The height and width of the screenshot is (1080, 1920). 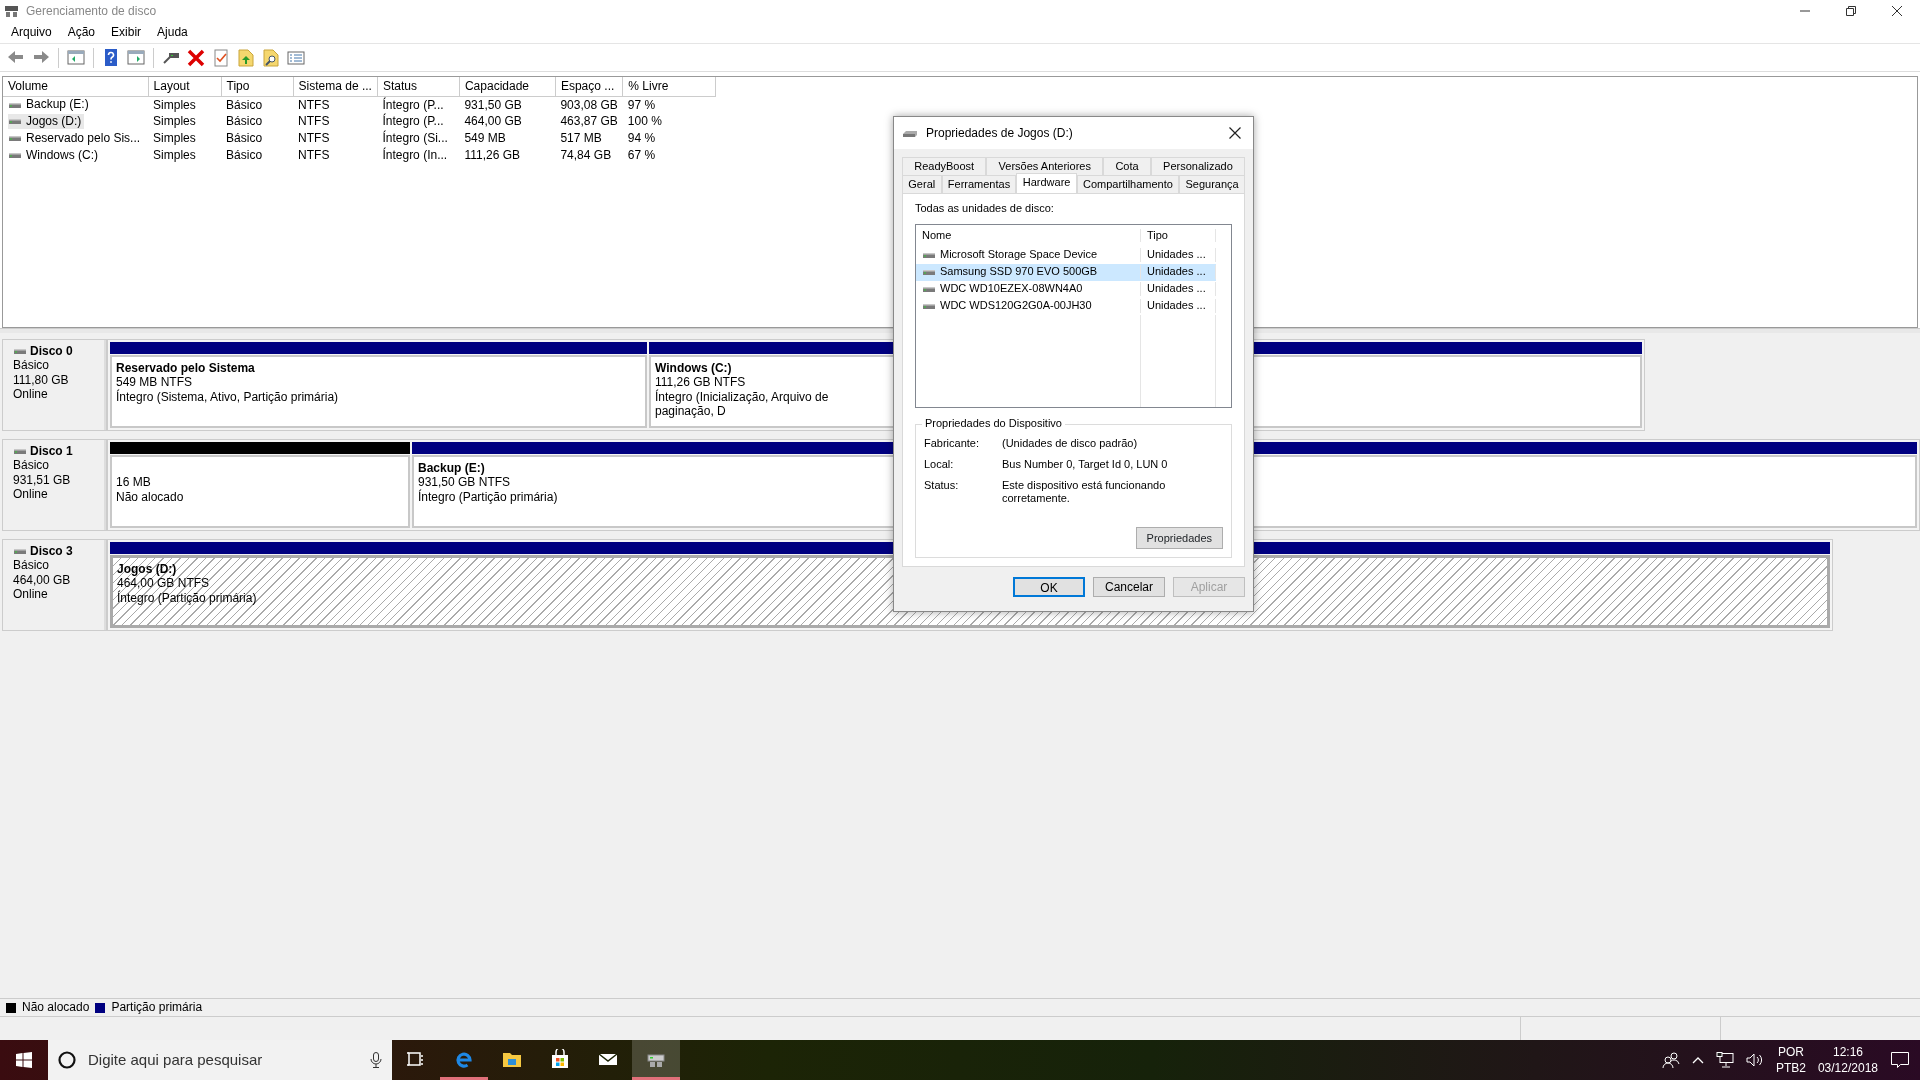 What do you see at coordinates (589, 104) in the screenshot?
I see `table-cell: 903,08 GB` at bounding box center [589, 104].